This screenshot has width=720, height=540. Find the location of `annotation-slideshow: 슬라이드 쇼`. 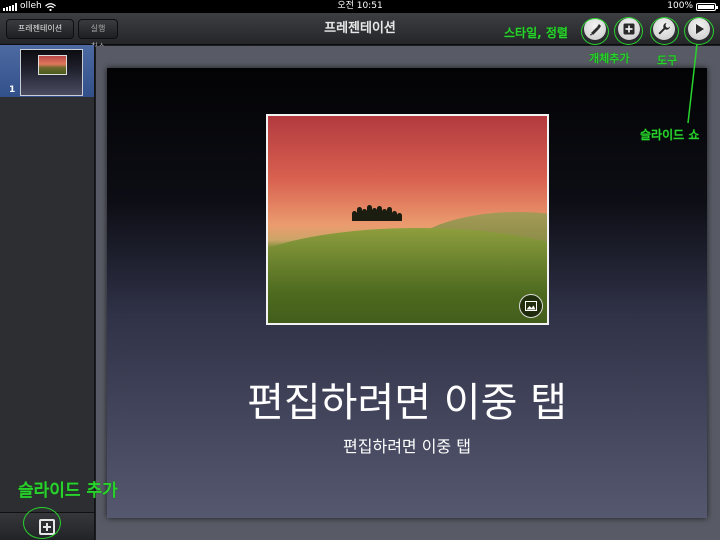

annotation-slideshow: 슬라이드 쇼 is located at coordinates (670, 135).